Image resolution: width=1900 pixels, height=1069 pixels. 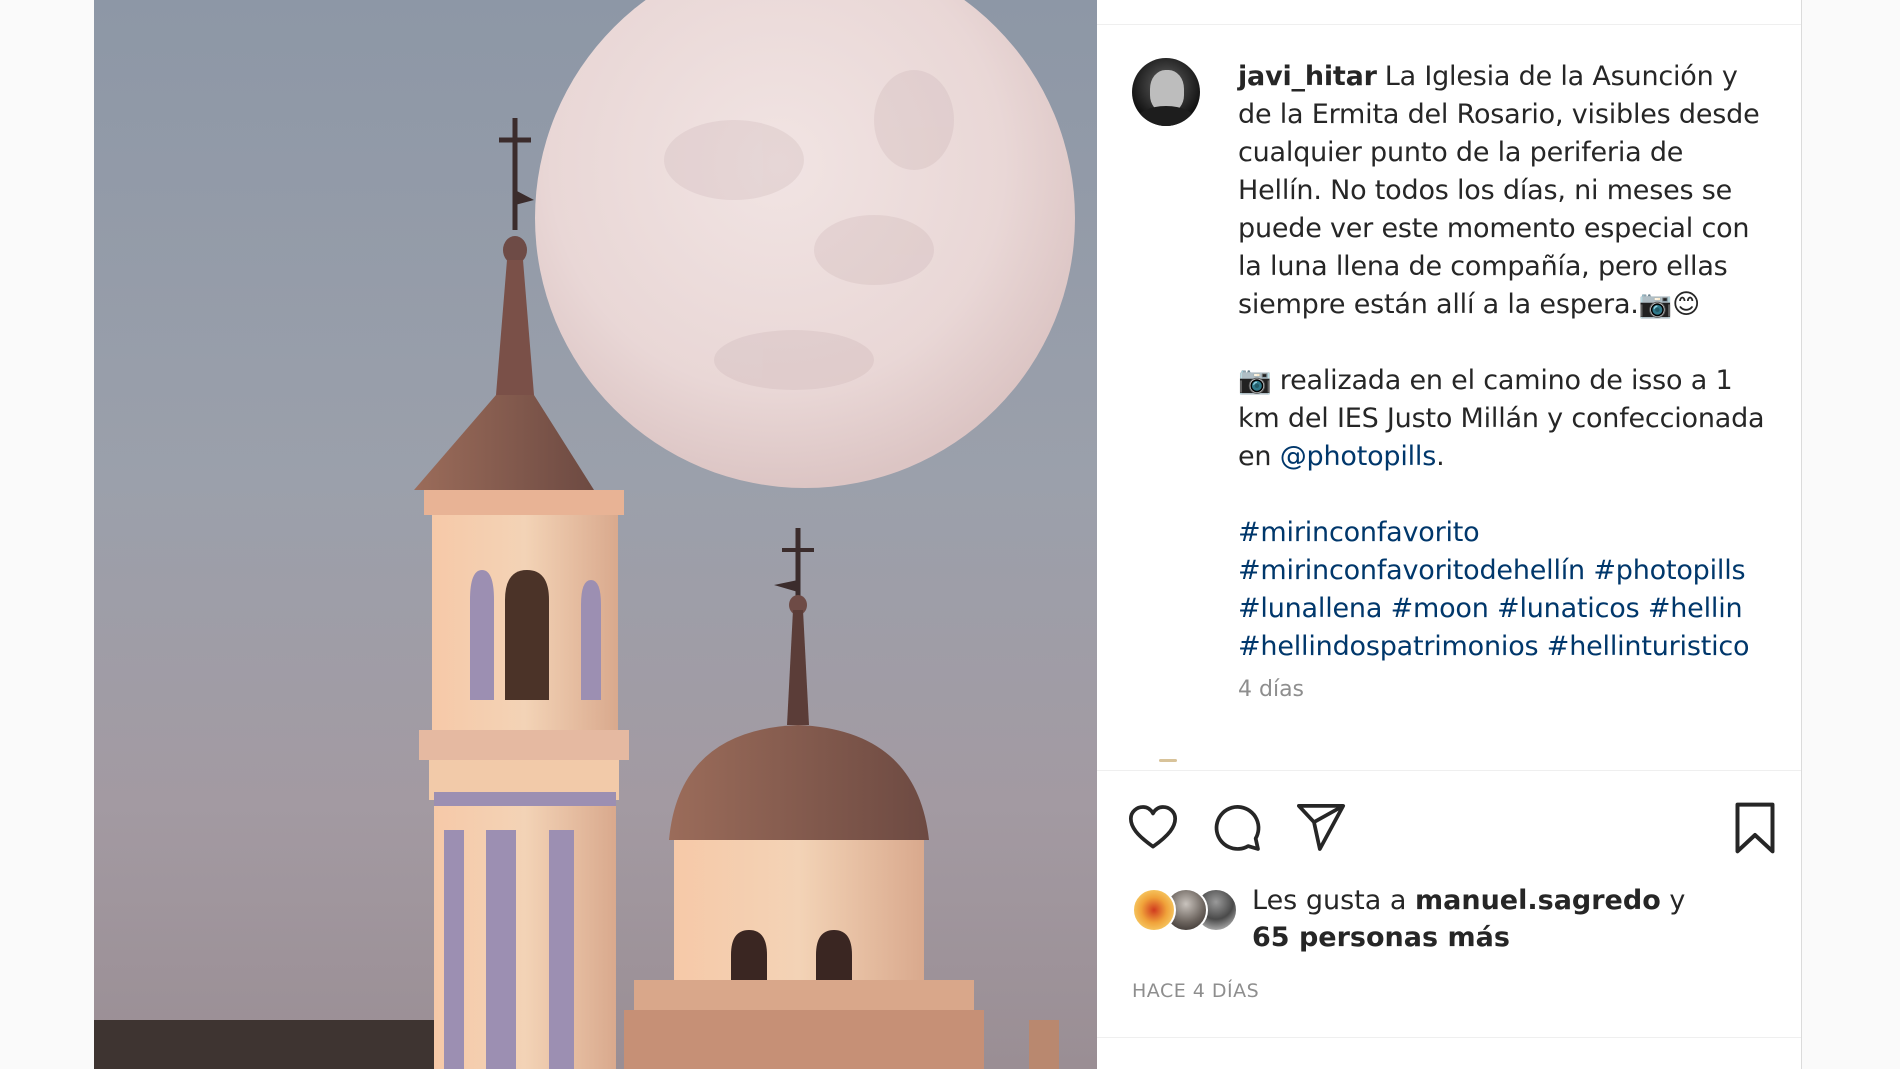 What do you see at coordinates (264, 1044) in the screenshot?
I see `ground` at bounding box center [264, 1044].